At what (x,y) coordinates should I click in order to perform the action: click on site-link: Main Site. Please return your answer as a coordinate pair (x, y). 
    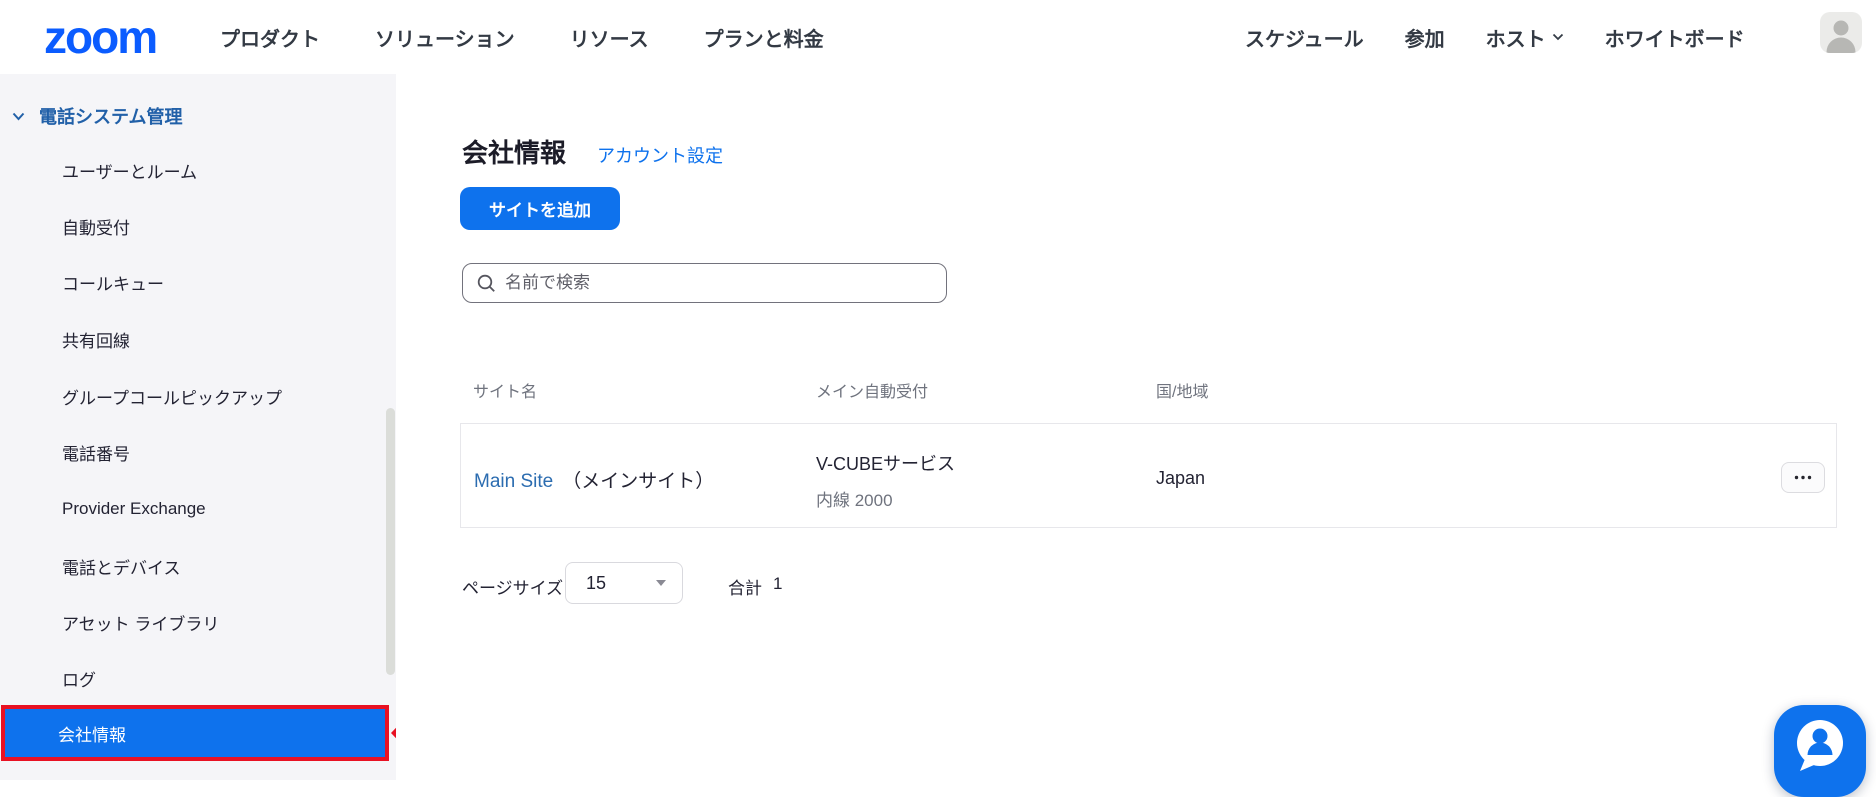
    Looking at the image, I should click on (513, 482).